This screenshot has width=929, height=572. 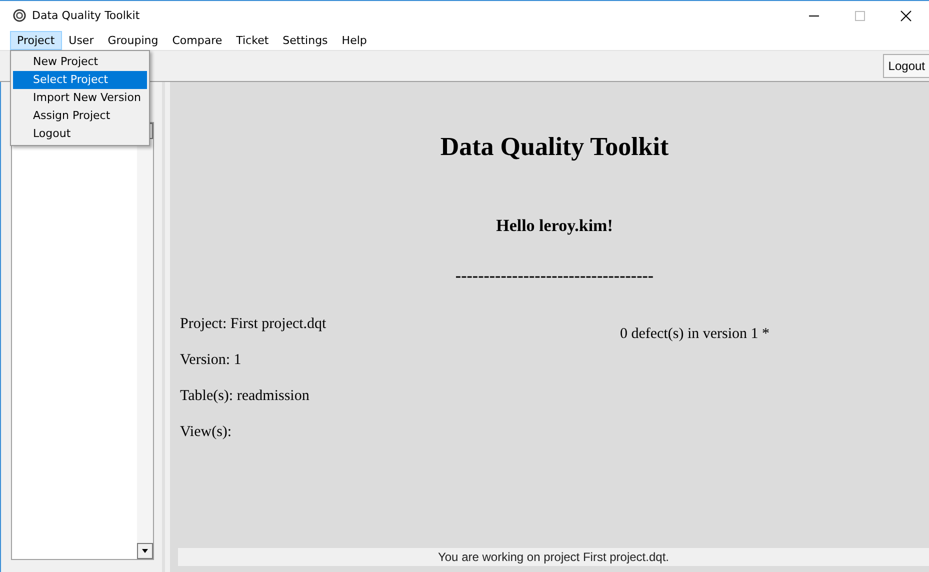 I want to click on scrollbar, so click(x=145, y=341).